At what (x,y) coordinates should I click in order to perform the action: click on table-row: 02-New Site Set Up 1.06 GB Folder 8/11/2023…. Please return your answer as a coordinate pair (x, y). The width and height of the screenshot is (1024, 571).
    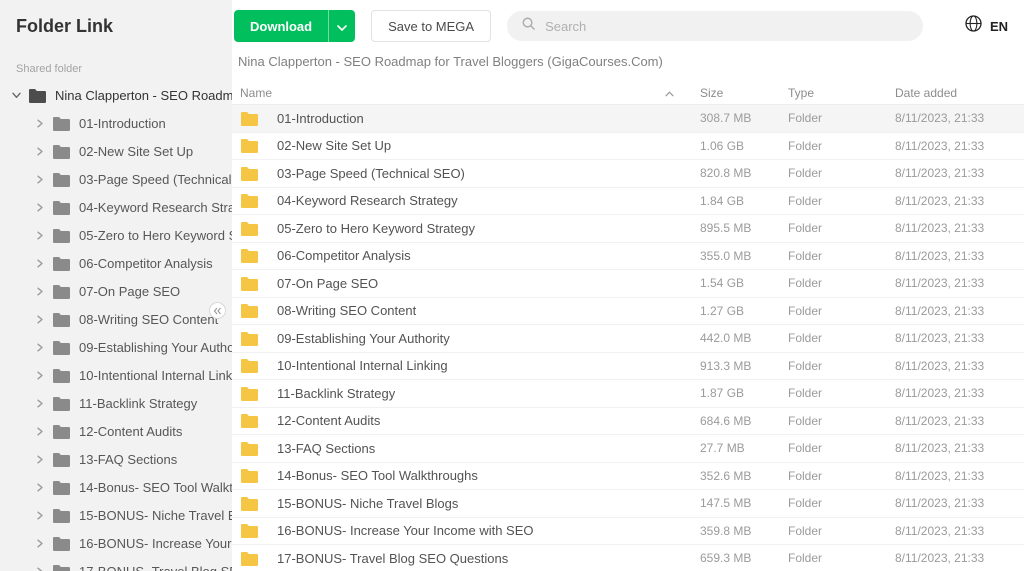
    Looking at the image, I should click on (628, 146).